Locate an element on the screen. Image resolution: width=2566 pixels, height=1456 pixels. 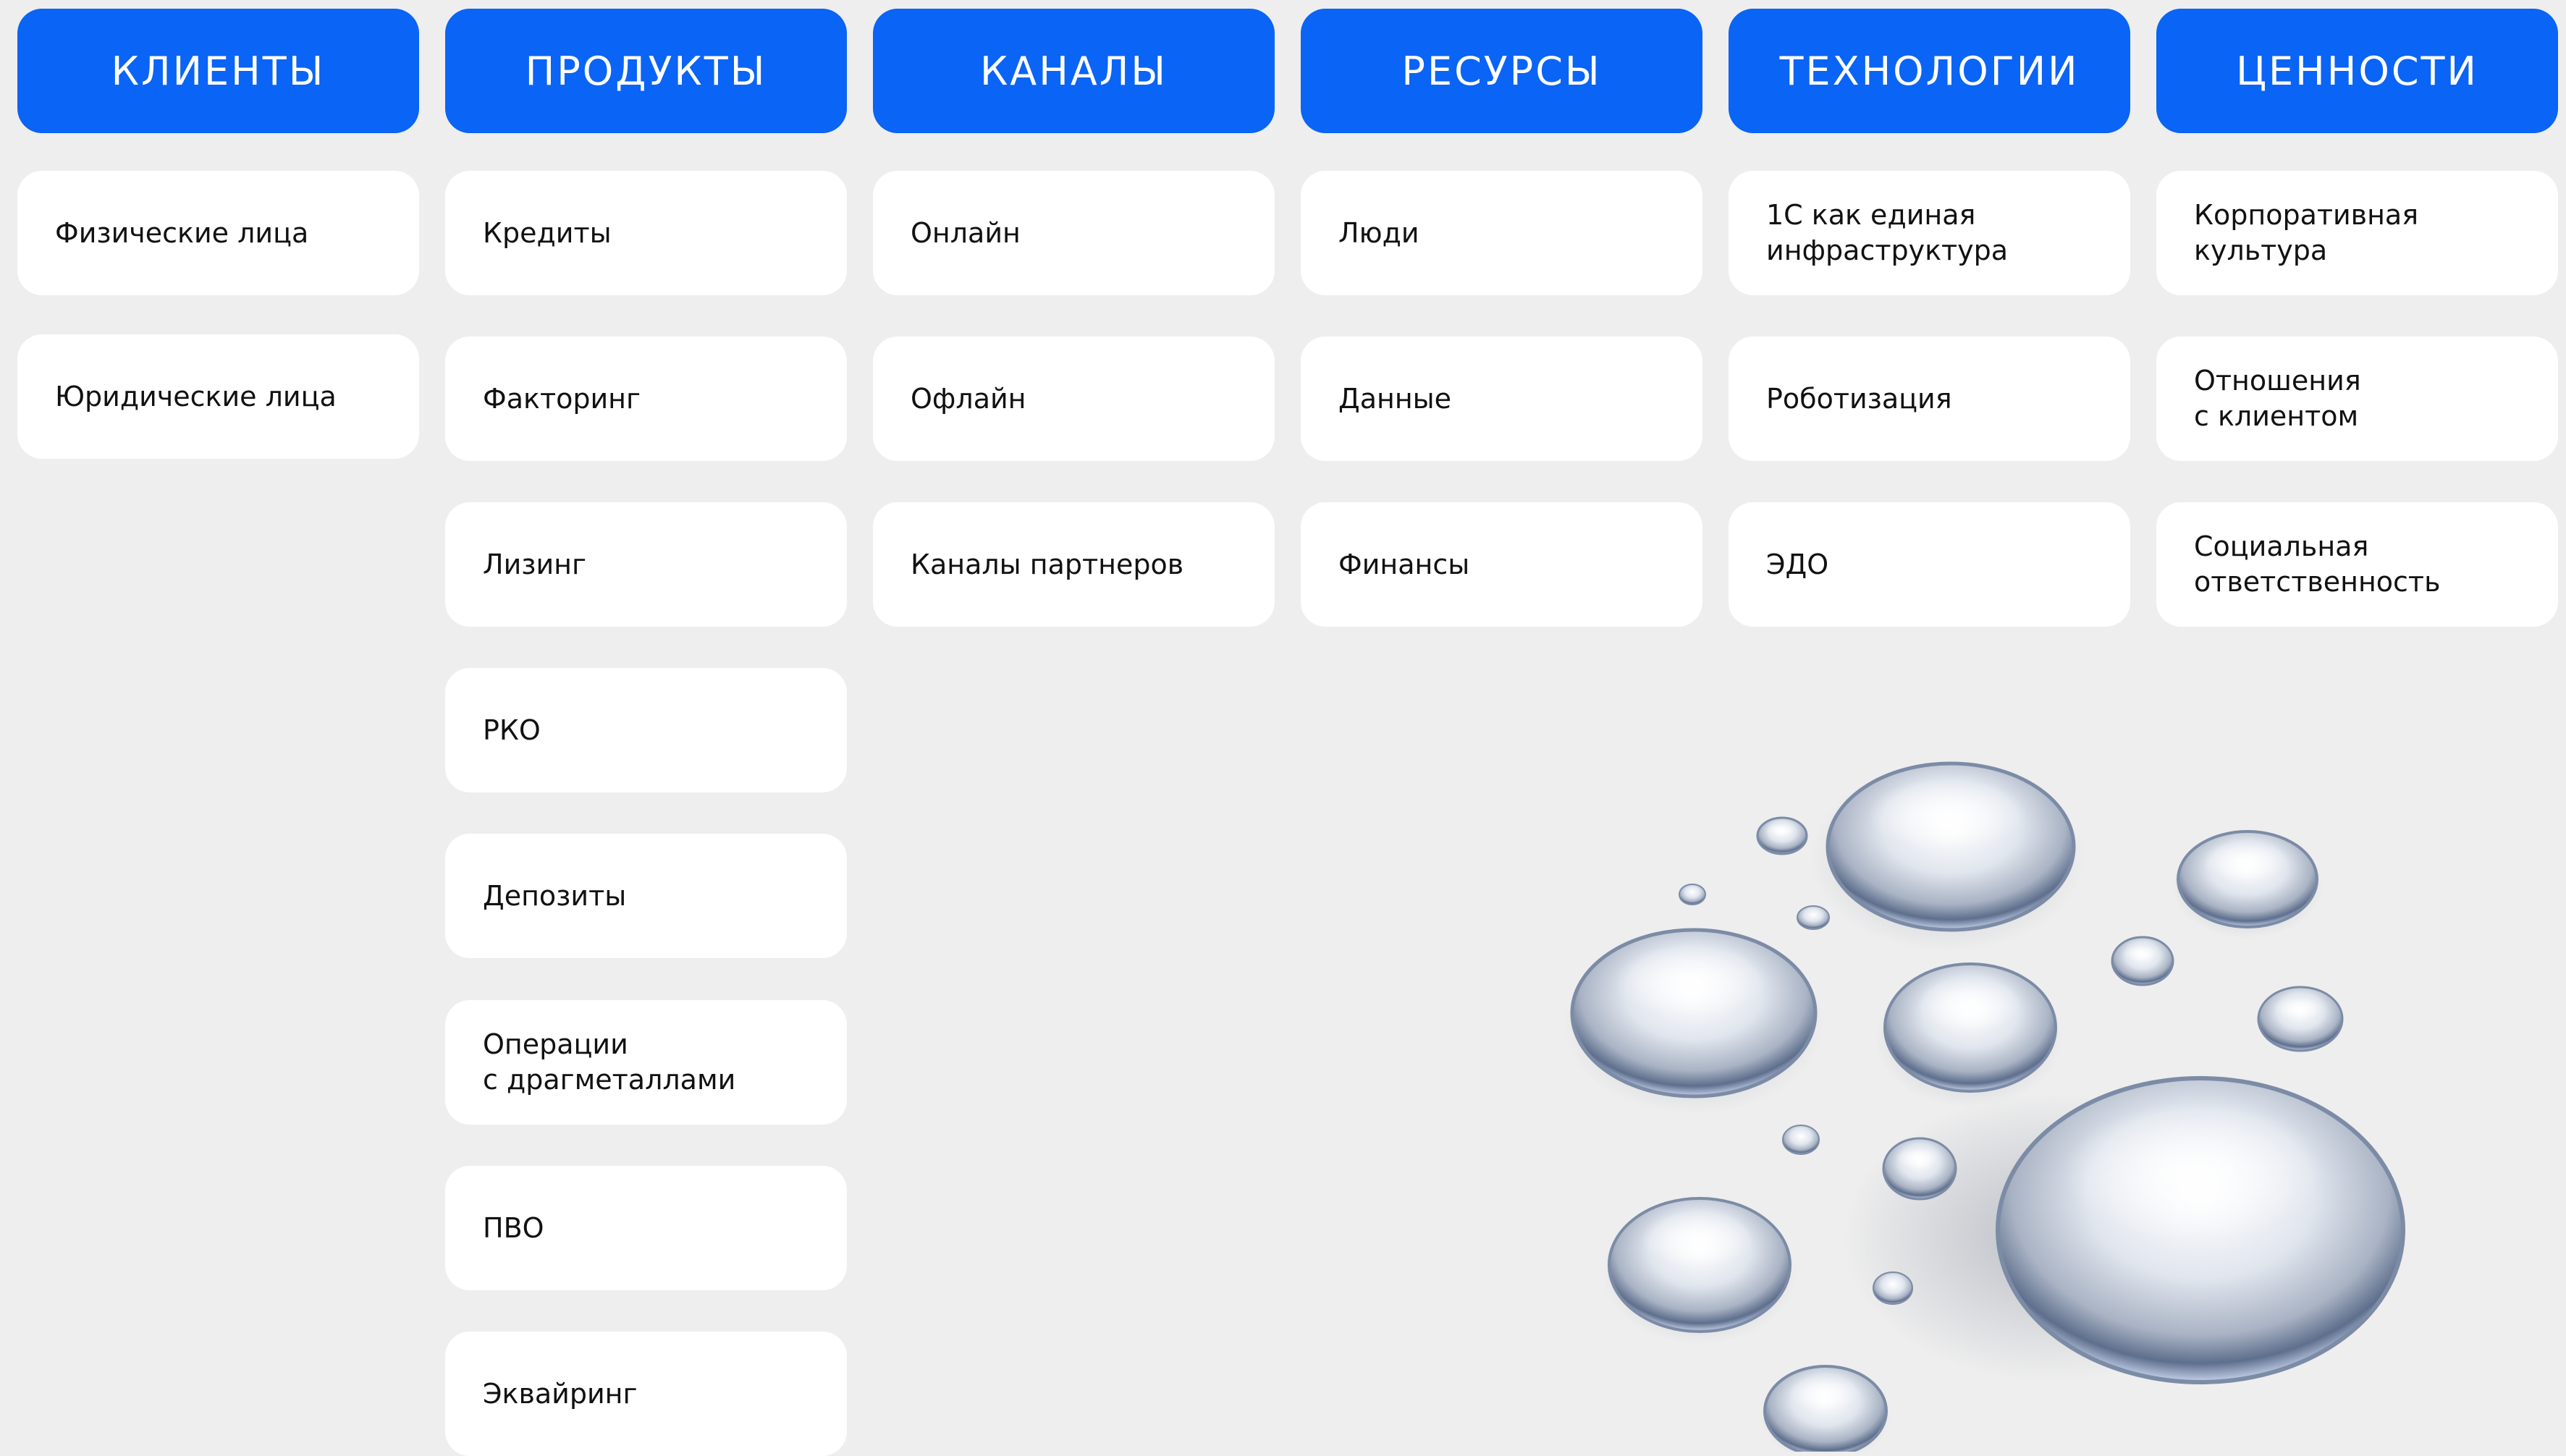
card-label: Люди is located at coordinates (1378, 233).